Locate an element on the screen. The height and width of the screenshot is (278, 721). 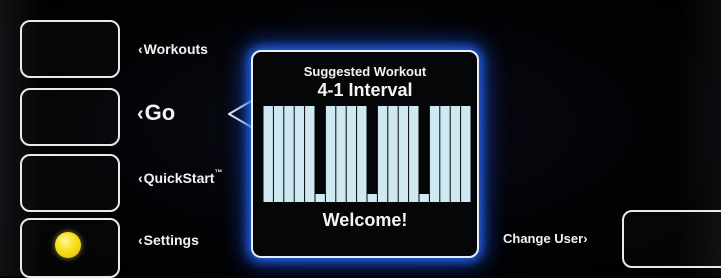
menu-quickstart-label: QuickStart is located at coordinates (179, 178).